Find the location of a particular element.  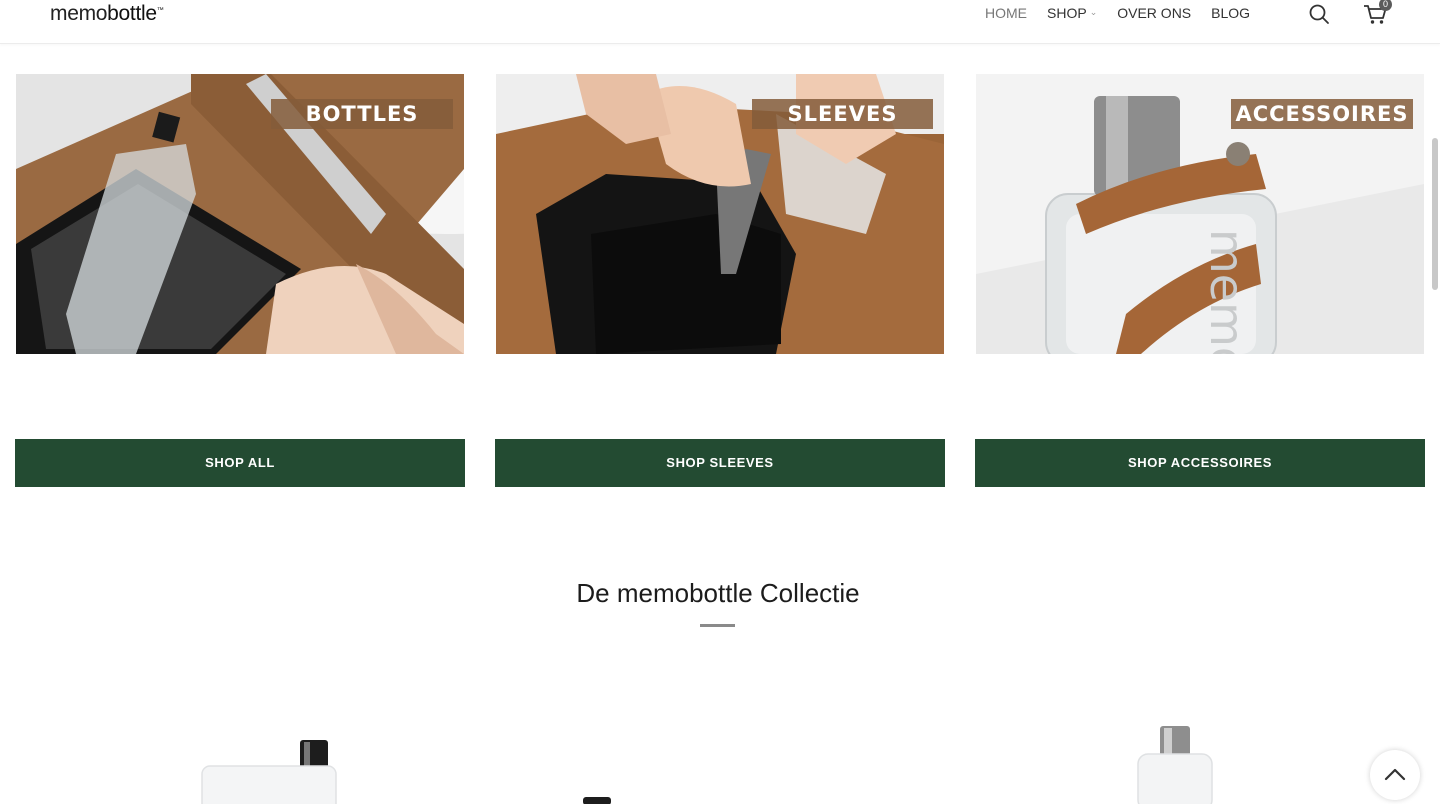

product-image-pocket is located at coordinates (1175, 763).